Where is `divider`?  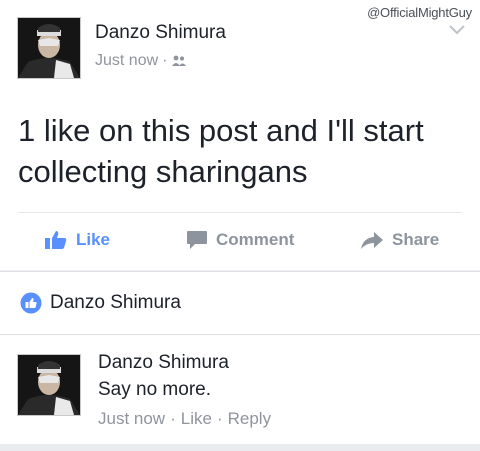 divider is located at coordinates (240, 212).